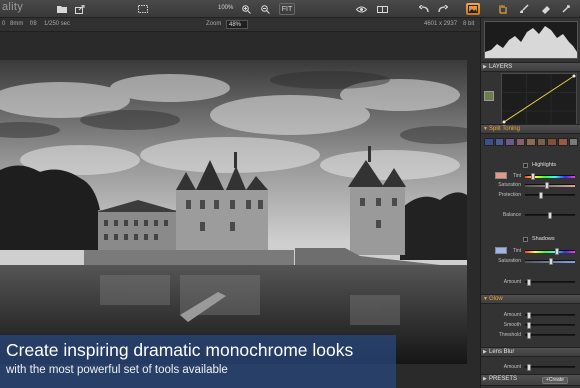 The width and height of the screenshot is (580, 388). I want to click on curve-layer-thumbnail, so click(489, 96).